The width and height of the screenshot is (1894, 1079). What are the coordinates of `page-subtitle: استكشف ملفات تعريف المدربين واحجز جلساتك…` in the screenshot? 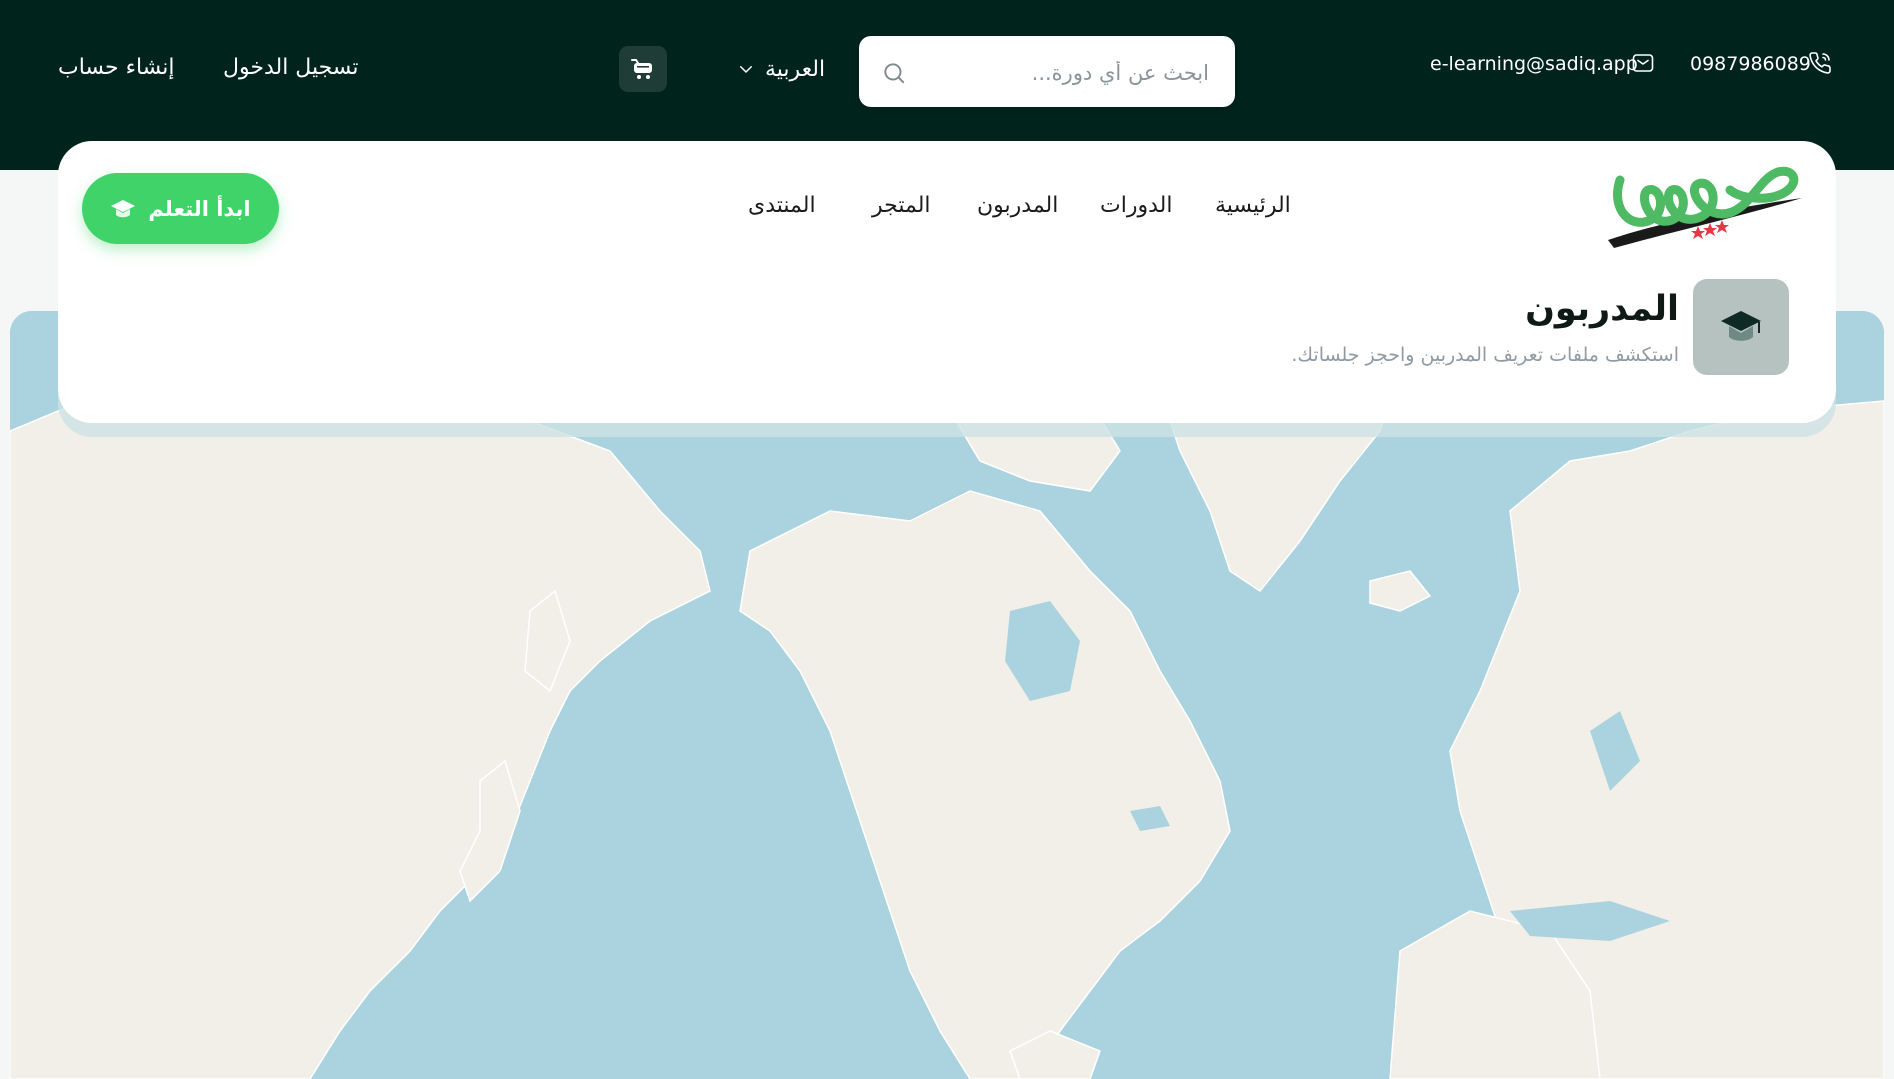 It's located at (1485, 355).